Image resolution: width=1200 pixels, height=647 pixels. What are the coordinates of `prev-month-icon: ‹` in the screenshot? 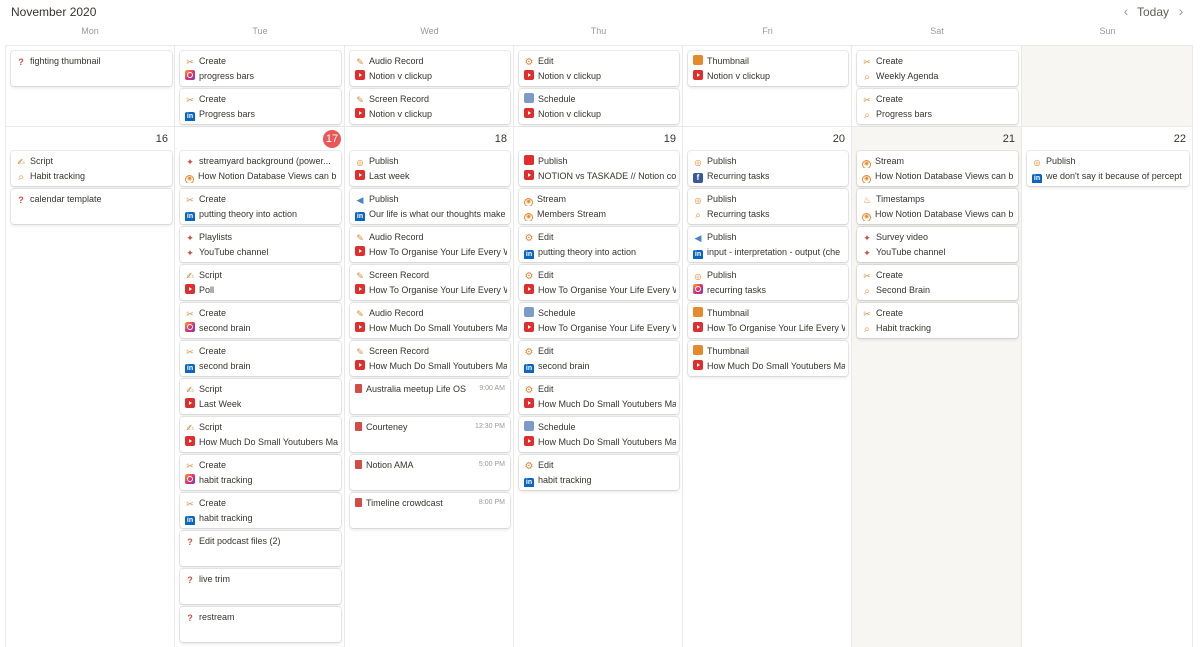 It's located at (1126, 11).